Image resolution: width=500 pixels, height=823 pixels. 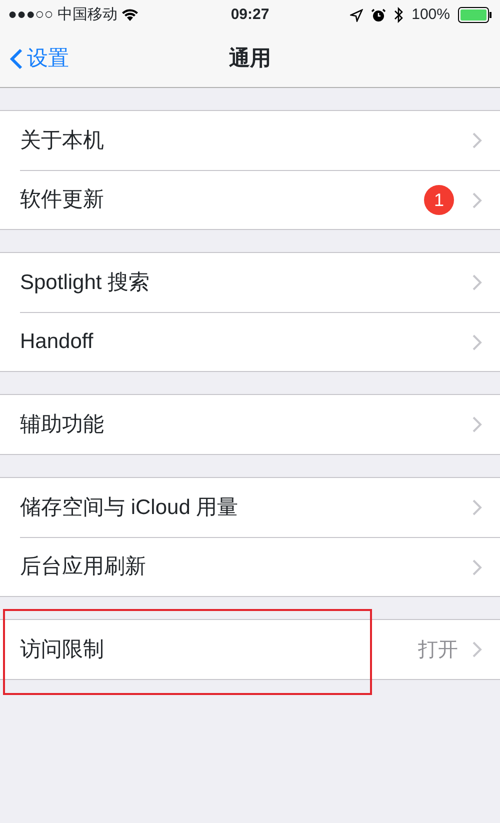 What do you see at coordinates (62, 649) in the screenshot?
I see `row-label: 访问限制` at bounding box center [62, 649].